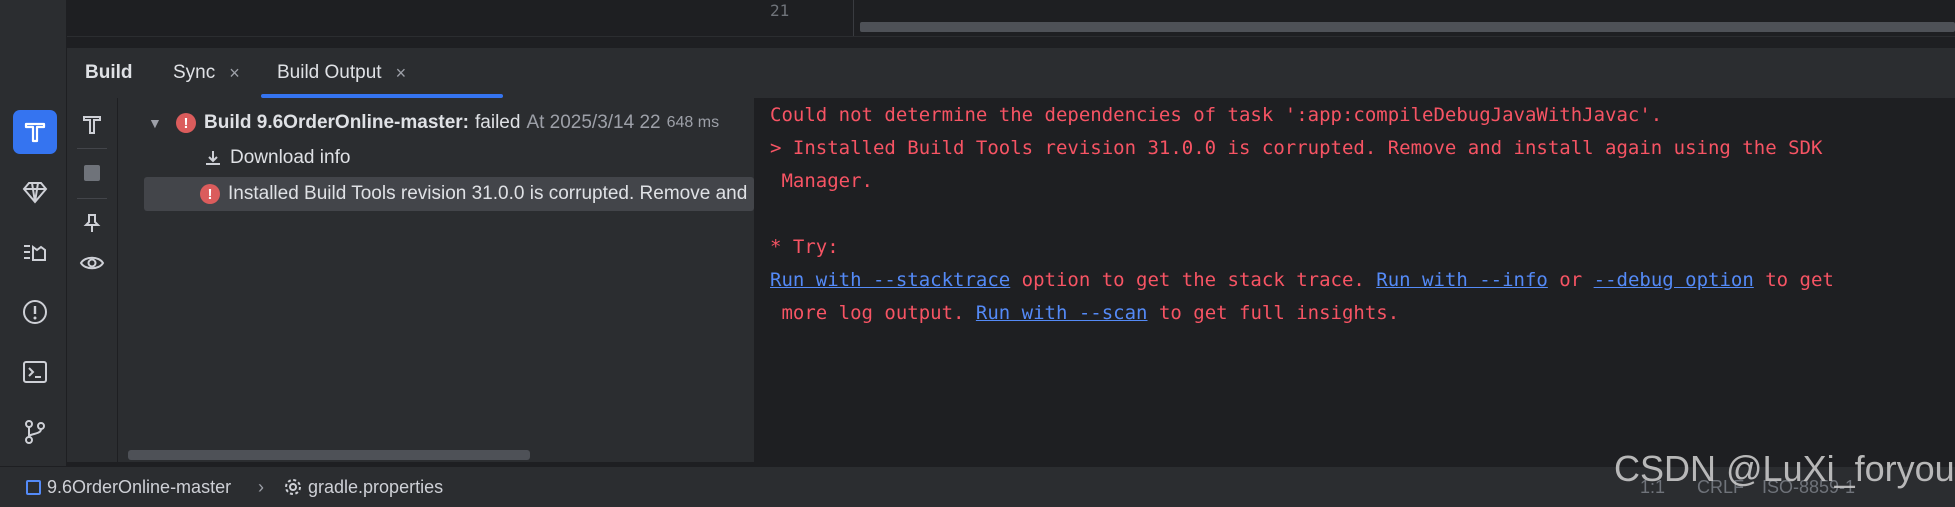  Describe the element at coordinates (376, 486) in the screenshot. I see `breadcrumb-file-label: gradle.properties` at that location.